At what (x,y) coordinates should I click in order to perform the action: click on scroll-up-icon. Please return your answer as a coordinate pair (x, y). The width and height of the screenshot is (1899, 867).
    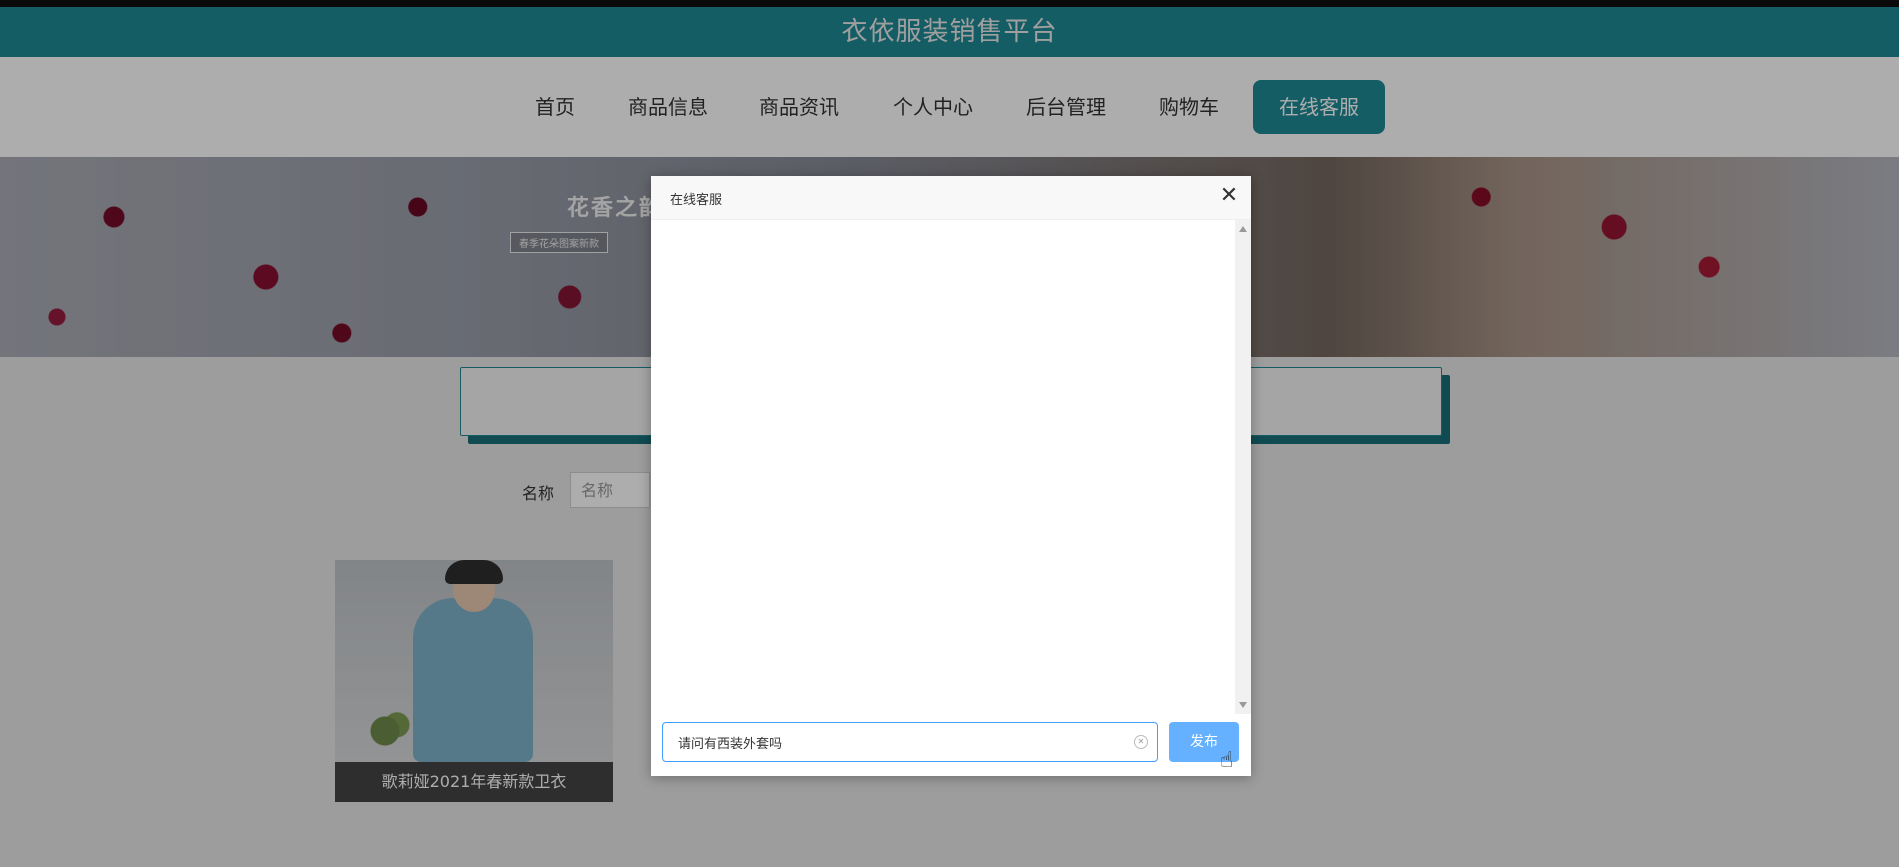
    Looking at the image, I should click on (1243, 229).